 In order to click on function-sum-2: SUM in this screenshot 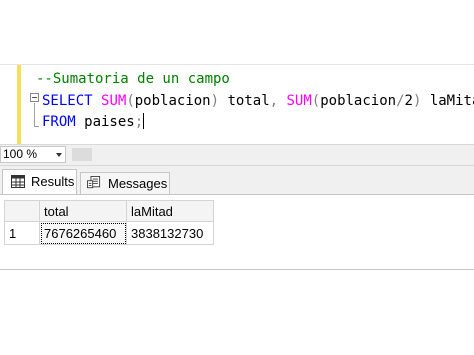, I will do `click(295, 101)`.